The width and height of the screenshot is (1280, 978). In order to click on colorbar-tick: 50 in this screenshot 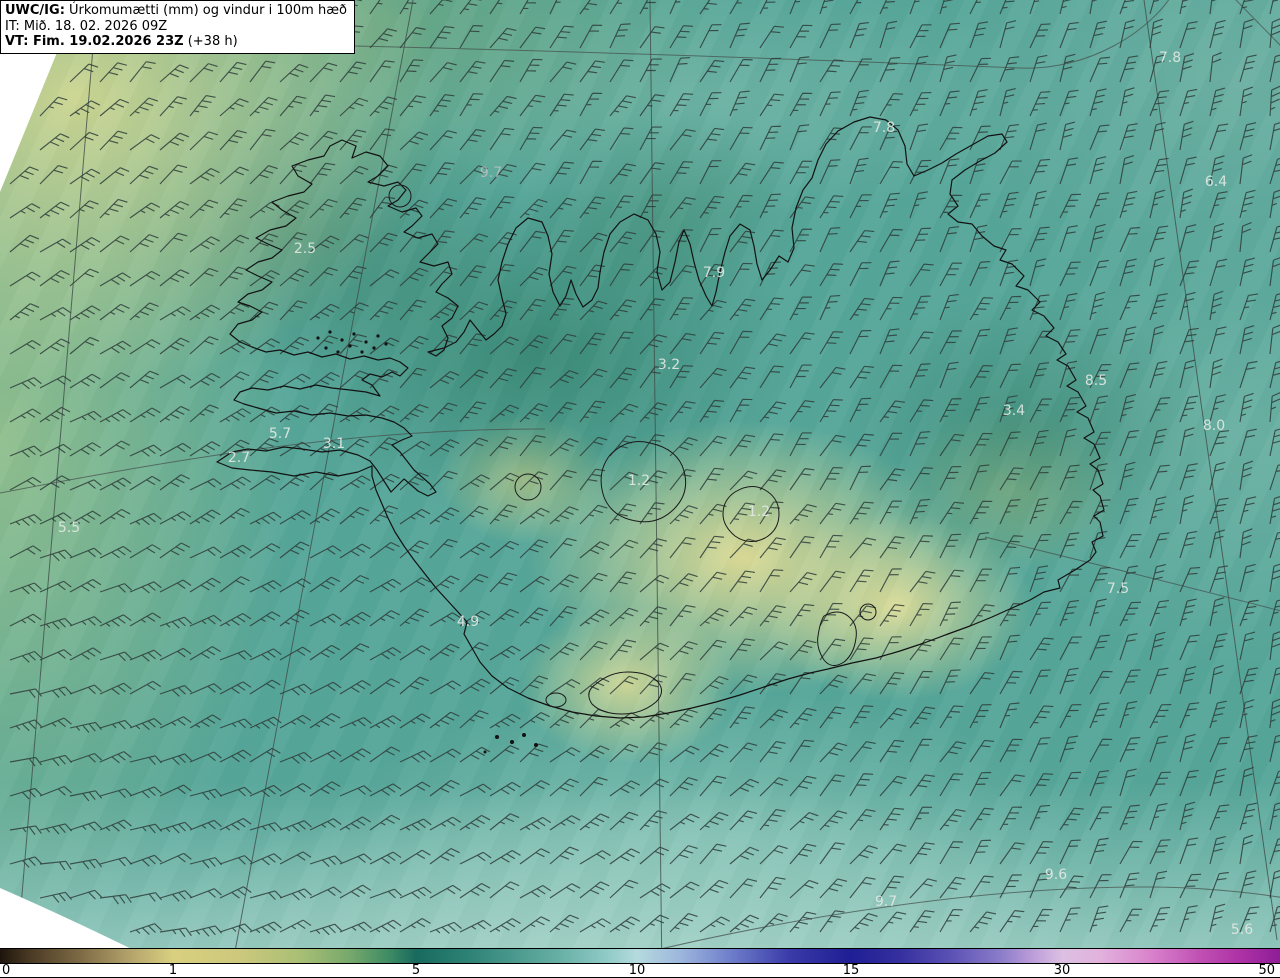, I will do `click(1266, 970)`.